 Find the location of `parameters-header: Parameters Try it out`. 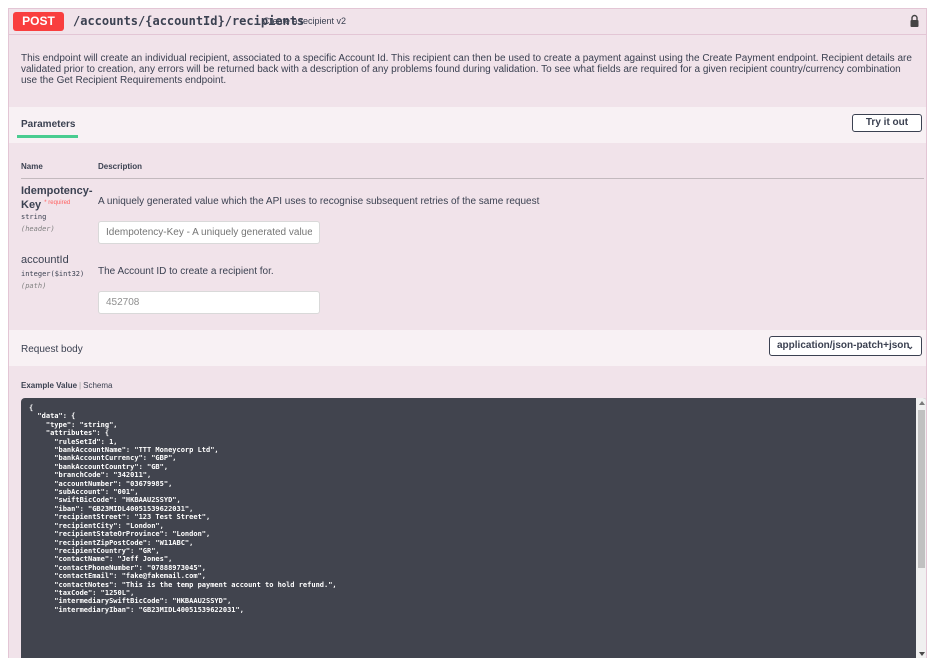

parameters-header: Parameters Try it out is located at coordinates (467, 125).